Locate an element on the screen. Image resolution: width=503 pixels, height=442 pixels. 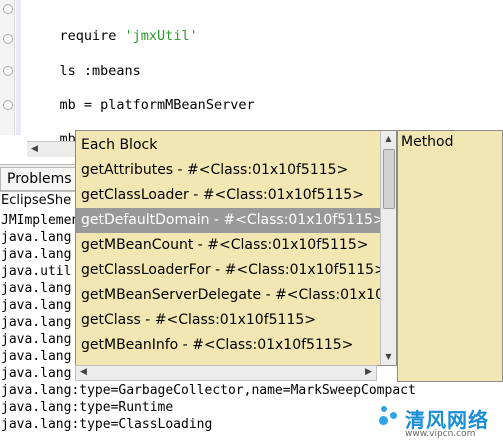
method-label: Method is located at coordinates (427, 142).